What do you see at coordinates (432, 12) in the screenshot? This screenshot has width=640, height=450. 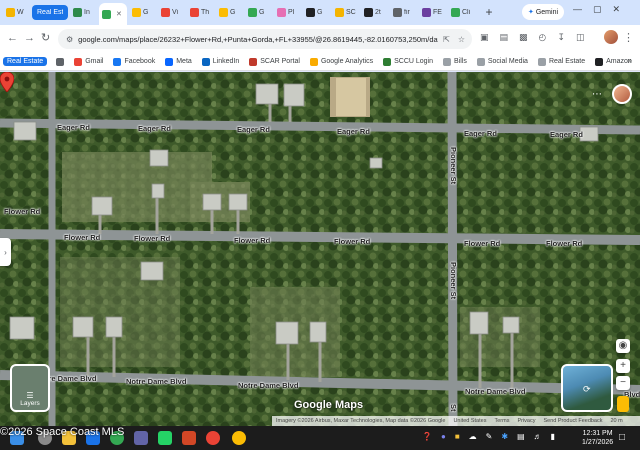 I see `browser-tab: FE` at bounding box center [432, 12].